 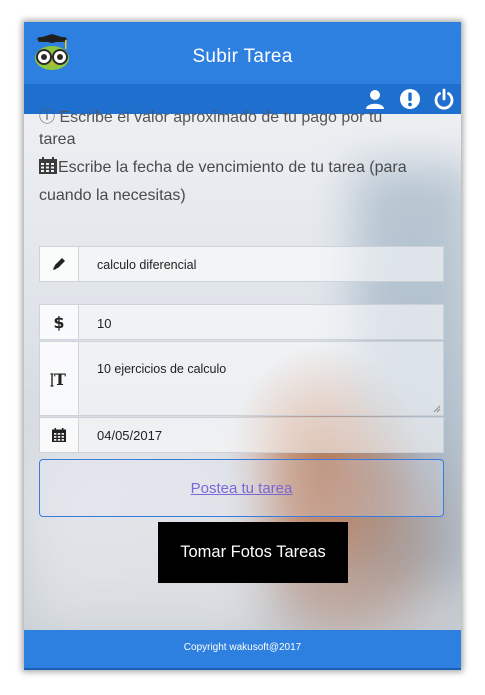 What do you see at coordinates (242, 56) in the screenshot?
I see `page-title: Subir Tarea` at bounding box center [242, 56].